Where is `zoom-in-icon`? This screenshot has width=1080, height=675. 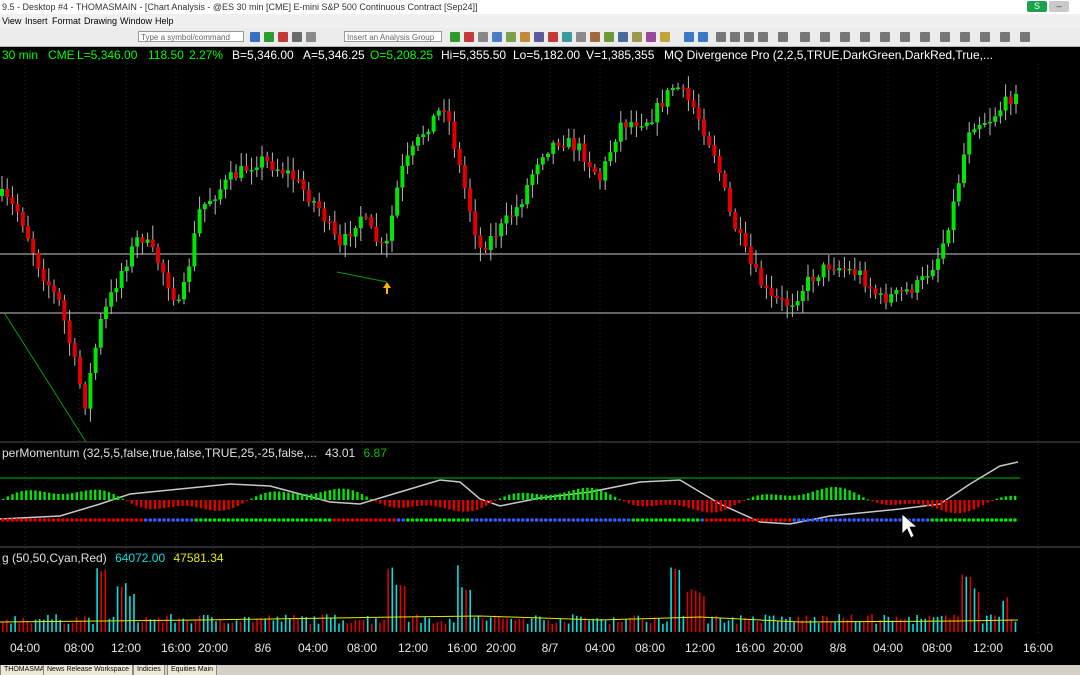 zoom-in-icon is located at coordinates (689, 37).